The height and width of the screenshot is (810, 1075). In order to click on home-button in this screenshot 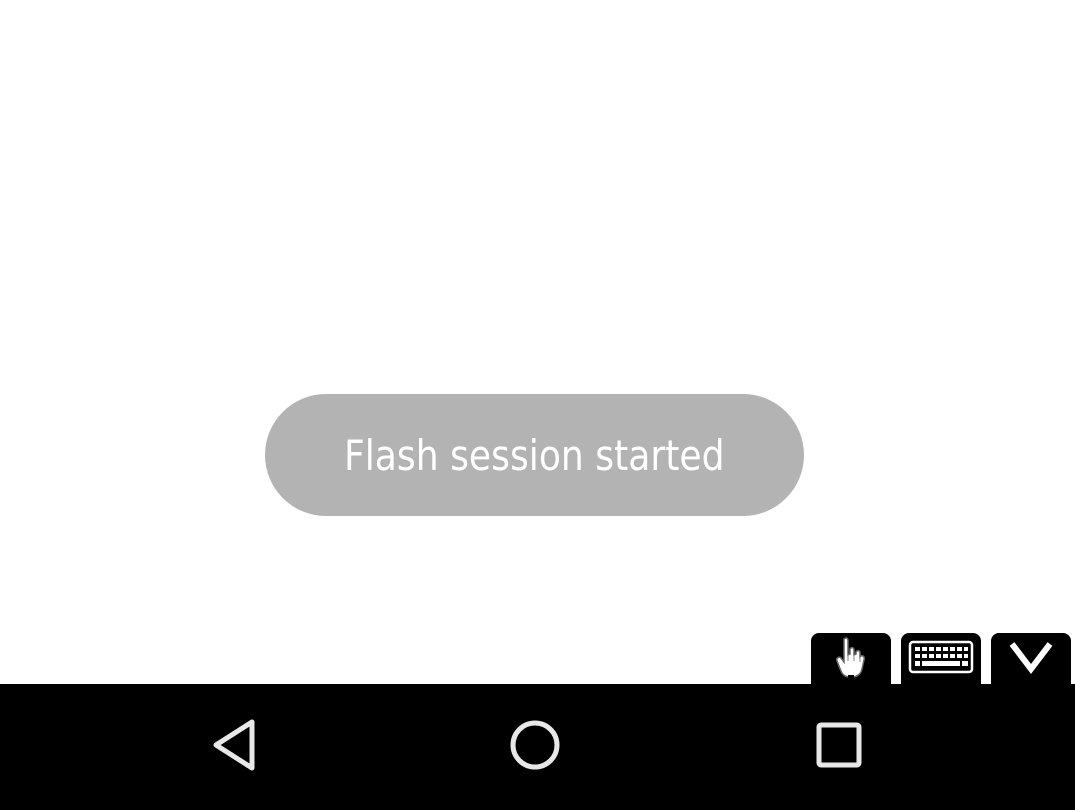, I will do `click(535, 747)`.